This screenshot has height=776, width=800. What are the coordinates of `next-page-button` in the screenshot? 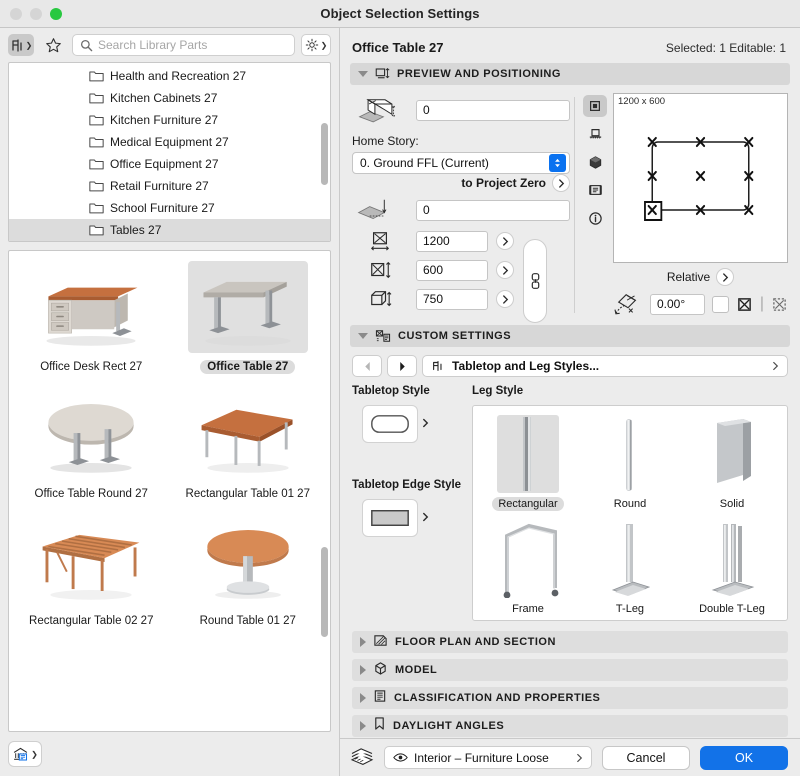 It's located at (402, 366).